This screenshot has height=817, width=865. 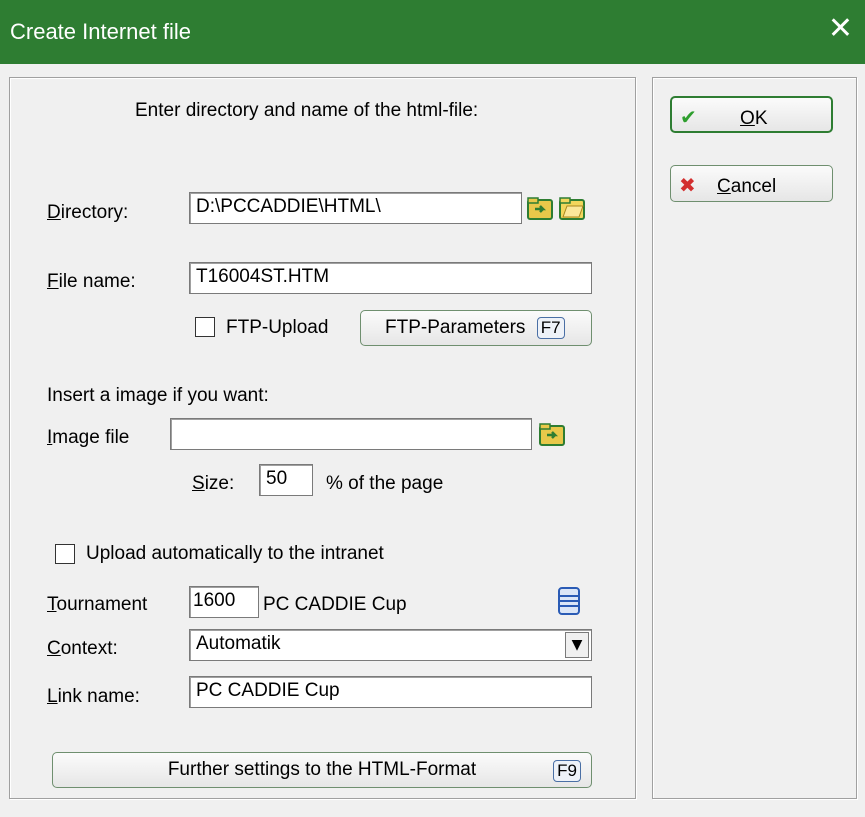 I want to click on close-icon: ✕, so click(x=840, y=29).